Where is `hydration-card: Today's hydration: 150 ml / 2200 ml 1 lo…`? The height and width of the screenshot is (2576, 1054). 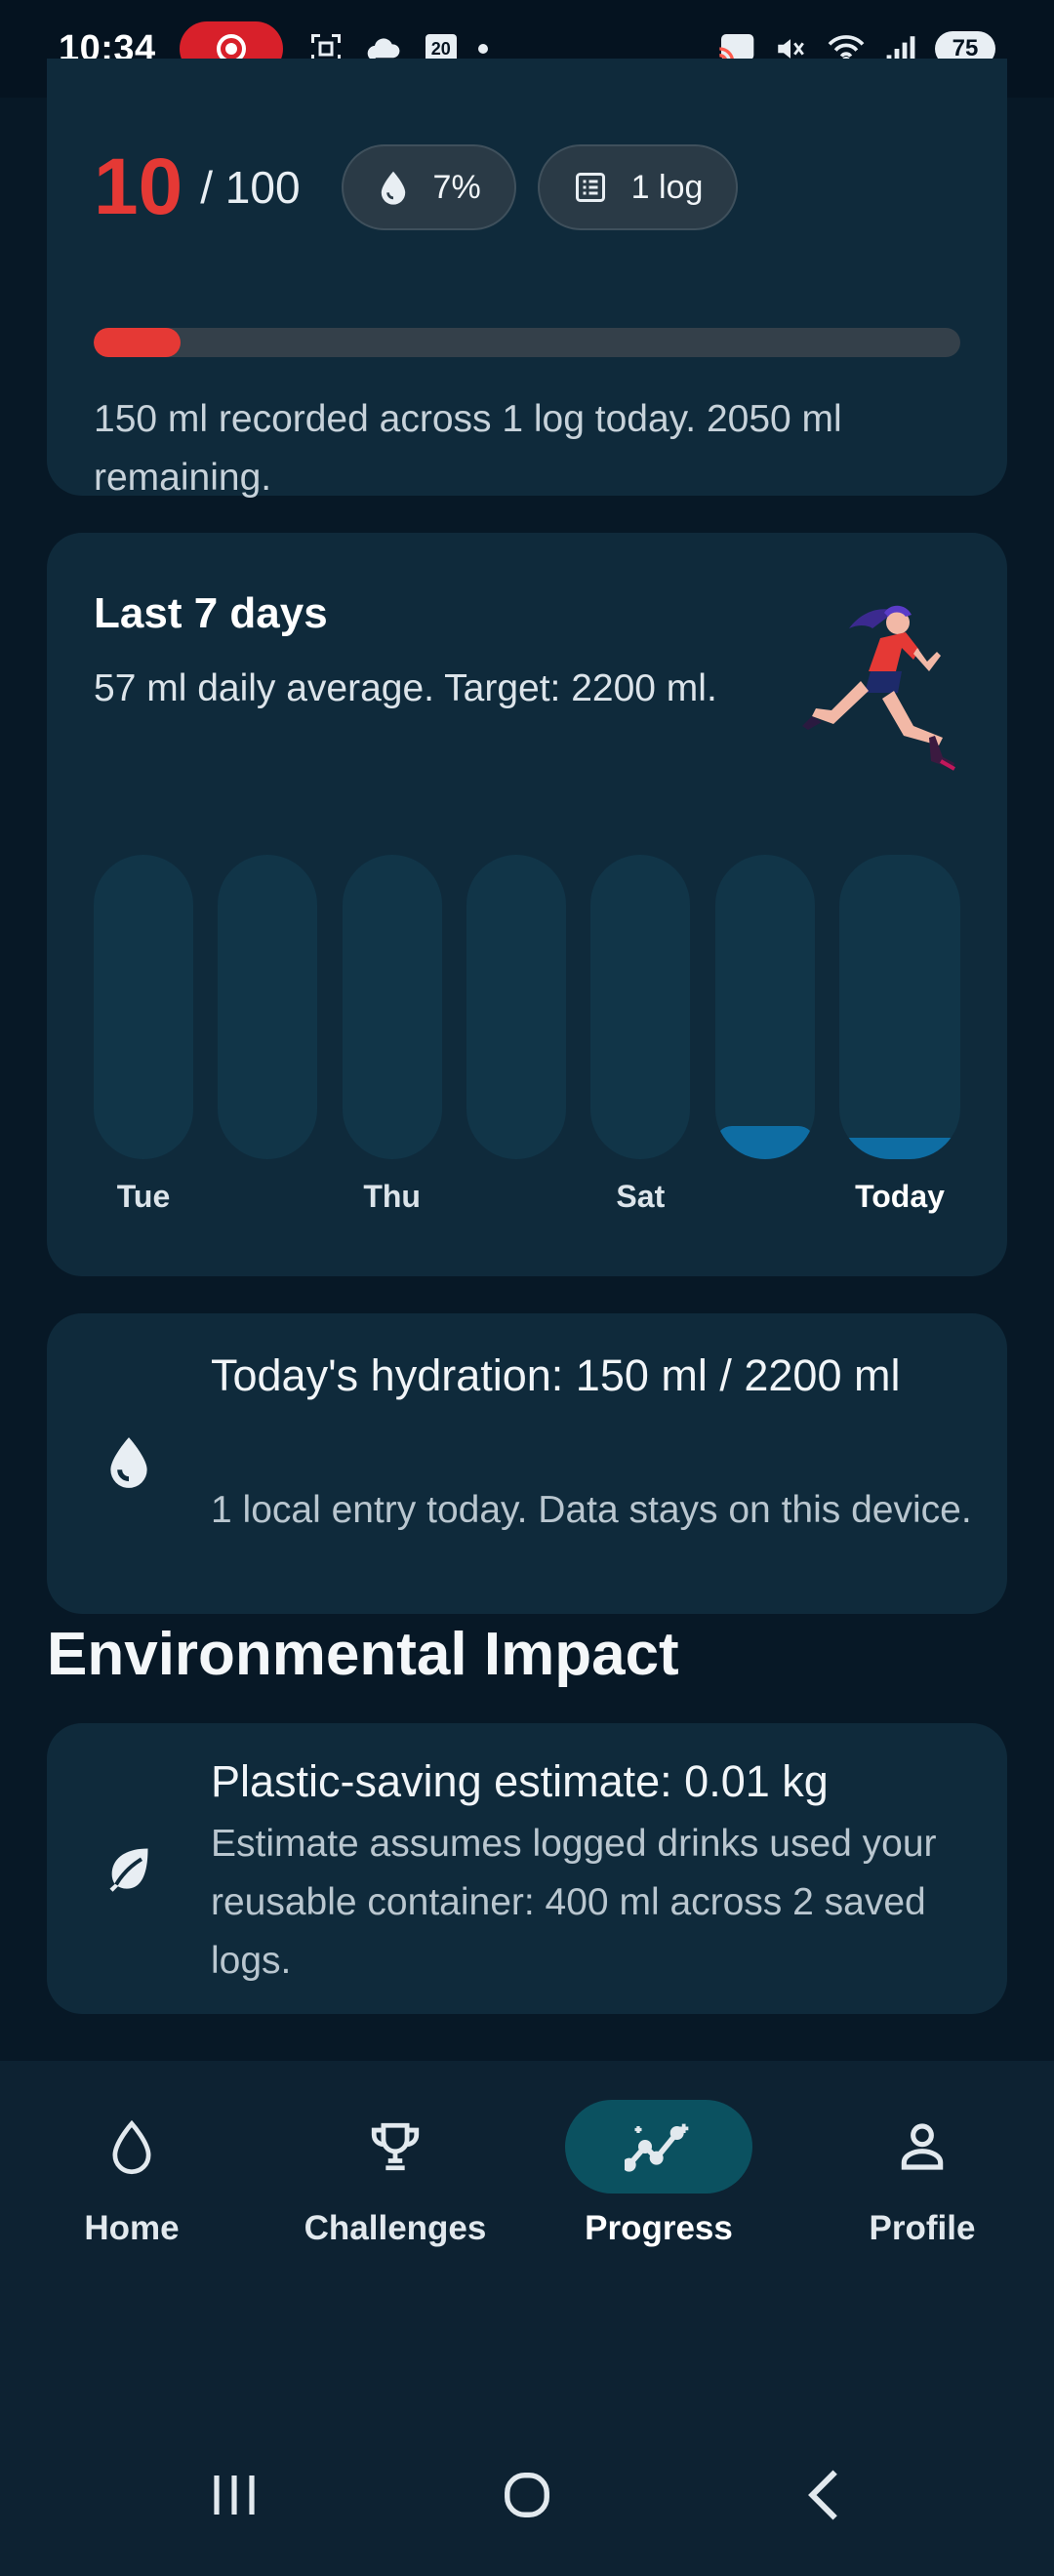 hydration-card: Today's hydration: 150 ml / 2200 ml 1 lo… is located at coordinates (527, 1463).